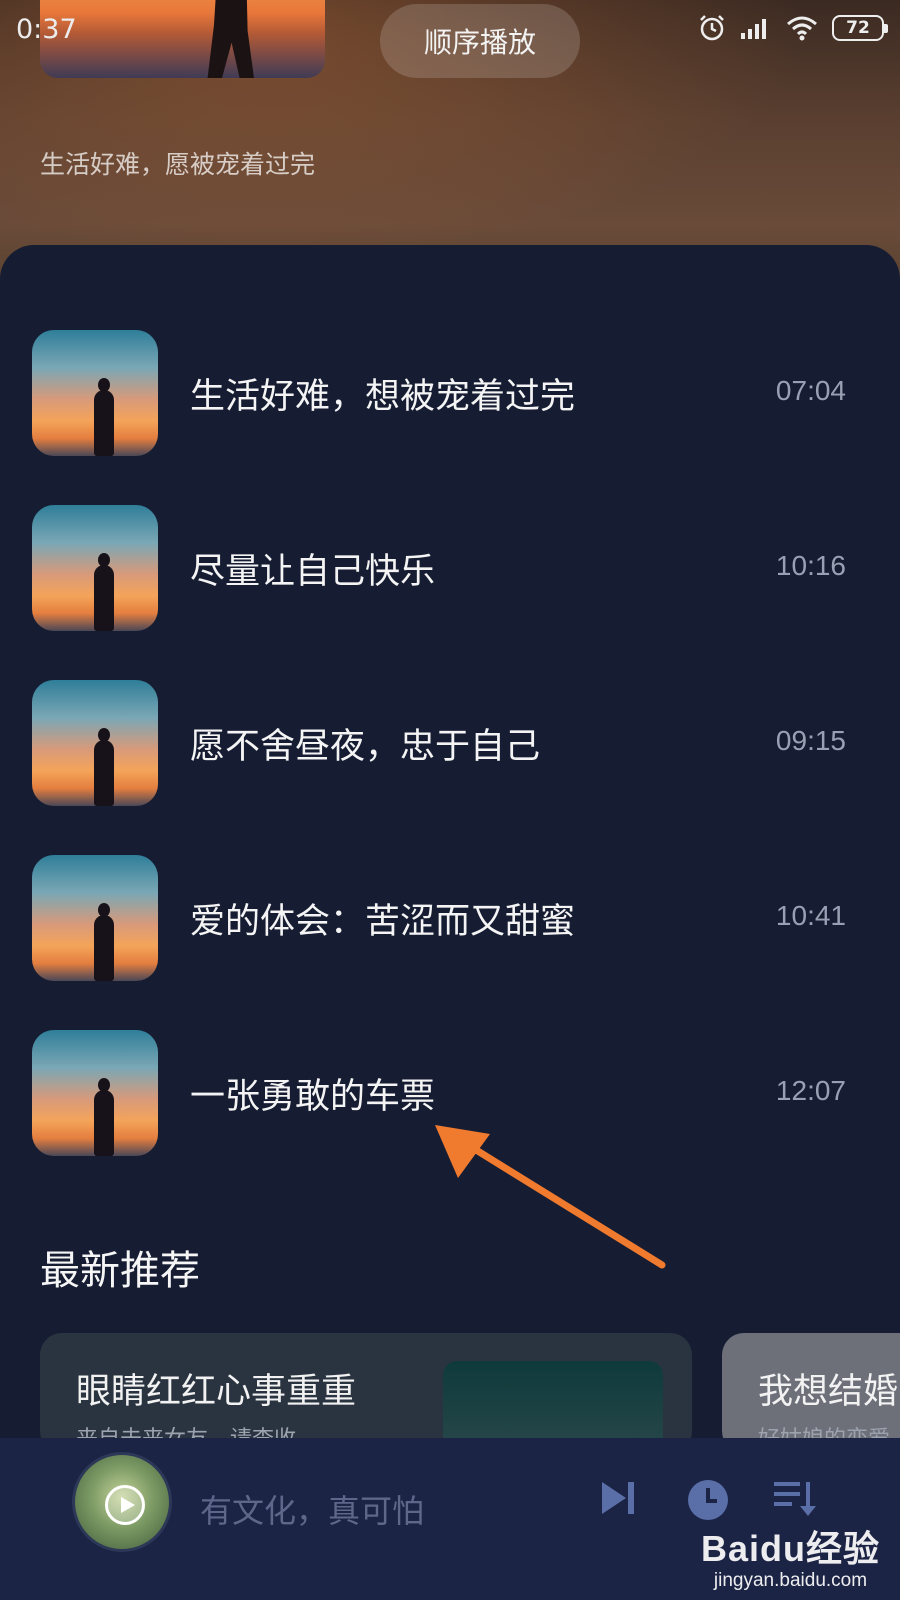 This screenshot has width=900, height=1600. I want to click on playlist-icon, so click(795, 1500).